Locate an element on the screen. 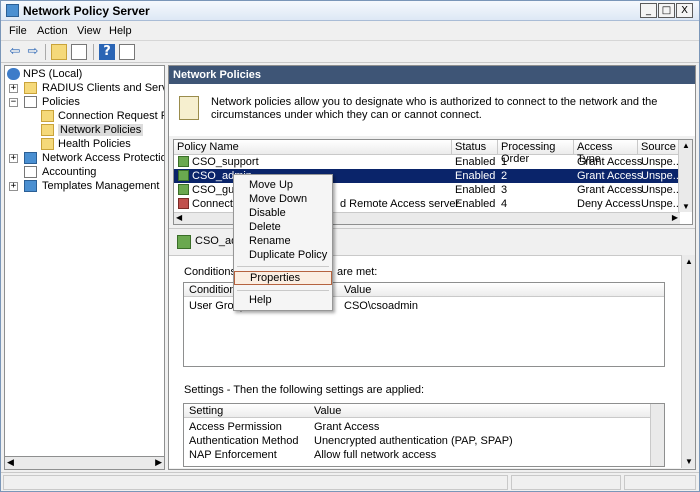 Image resolution: width=700 pixels, height=492 pixels. settings-header: Setting Value is located at coordinates (424, 411).